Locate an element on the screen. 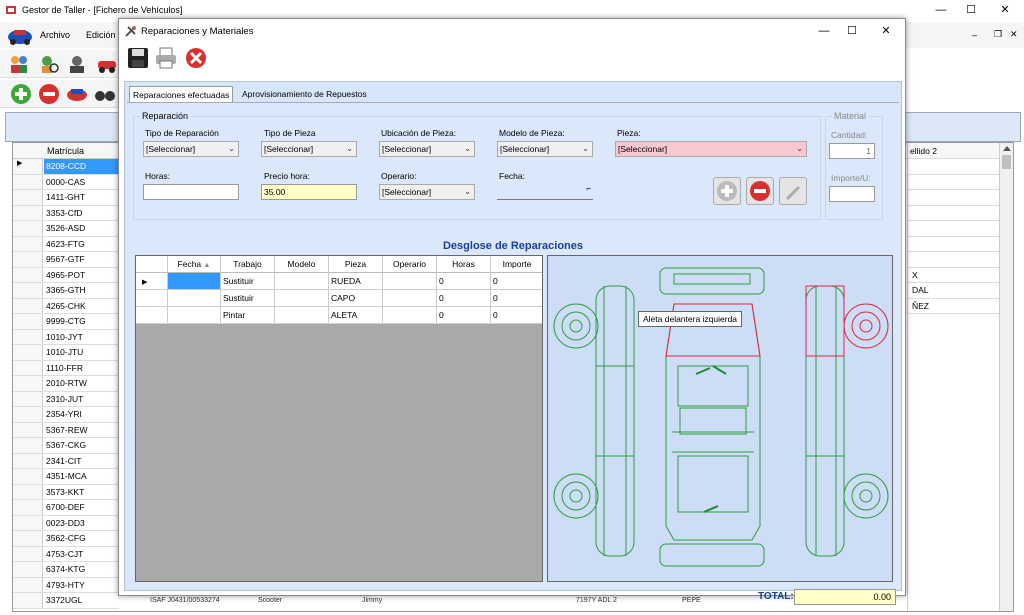  table-row: 0023-DD3 is located at coordinates (66, 523).